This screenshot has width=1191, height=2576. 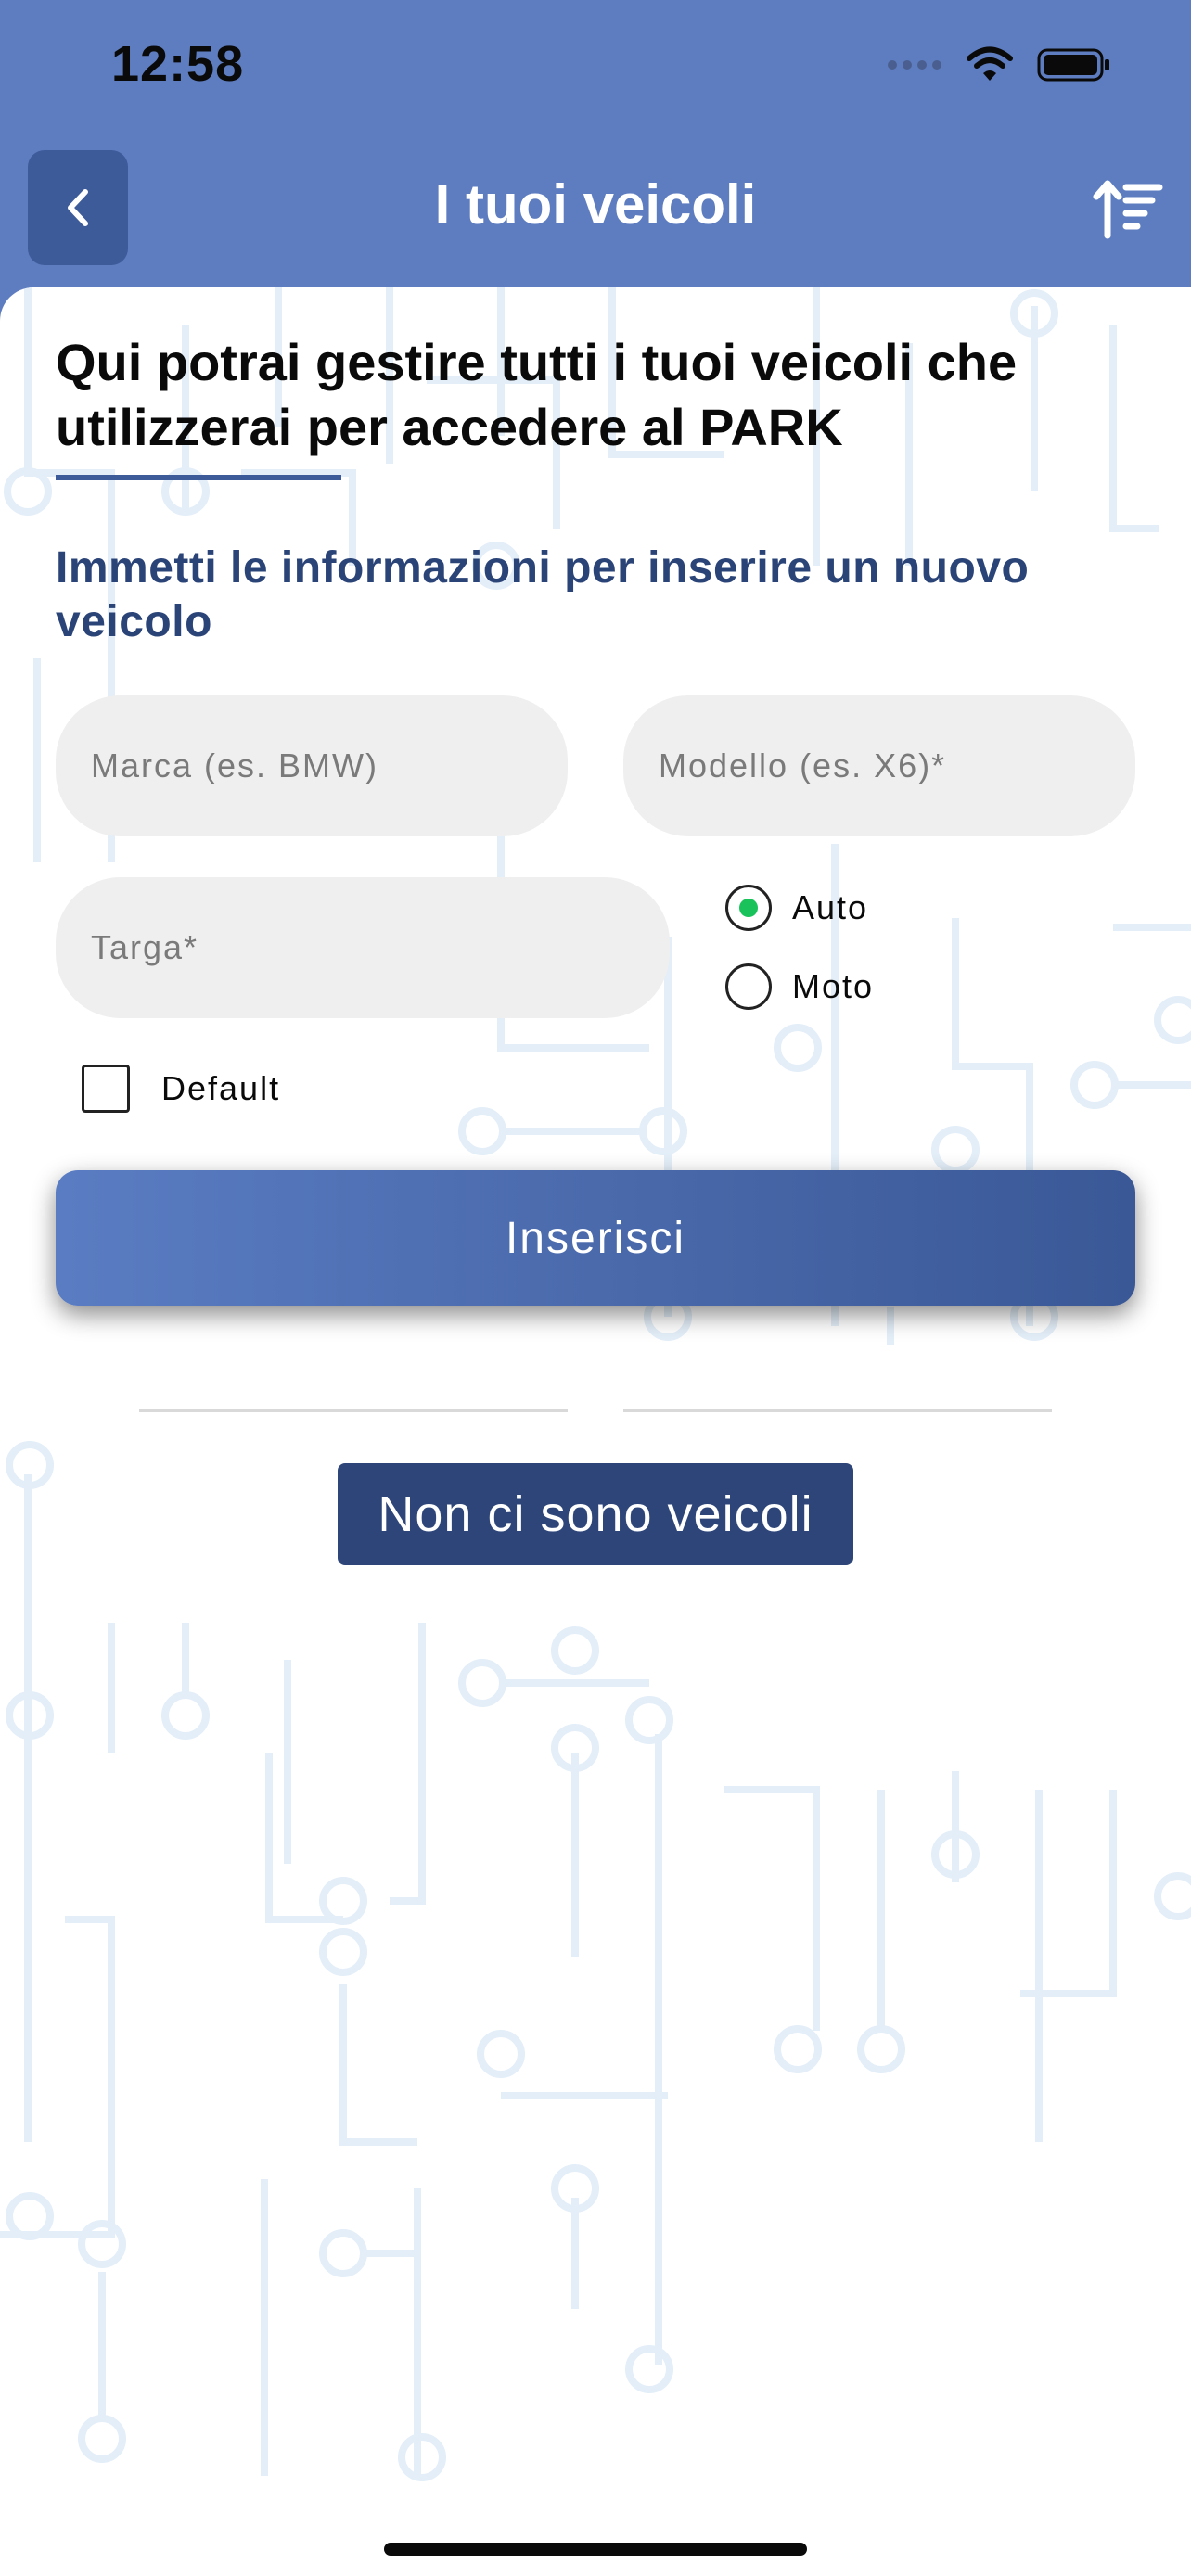 I want to click on radio-moto: Moto, so click(x=799, y=986).